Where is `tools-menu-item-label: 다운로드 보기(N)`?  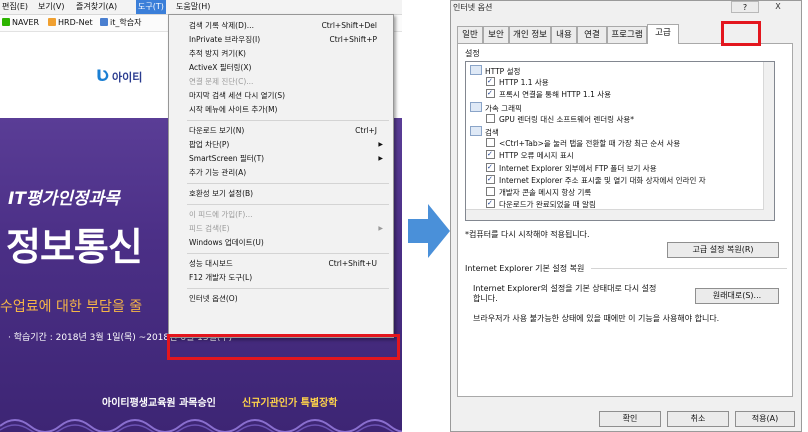
tools-menu-item-label: 다운로드 보기(N) is located at coordinates (217, 130).